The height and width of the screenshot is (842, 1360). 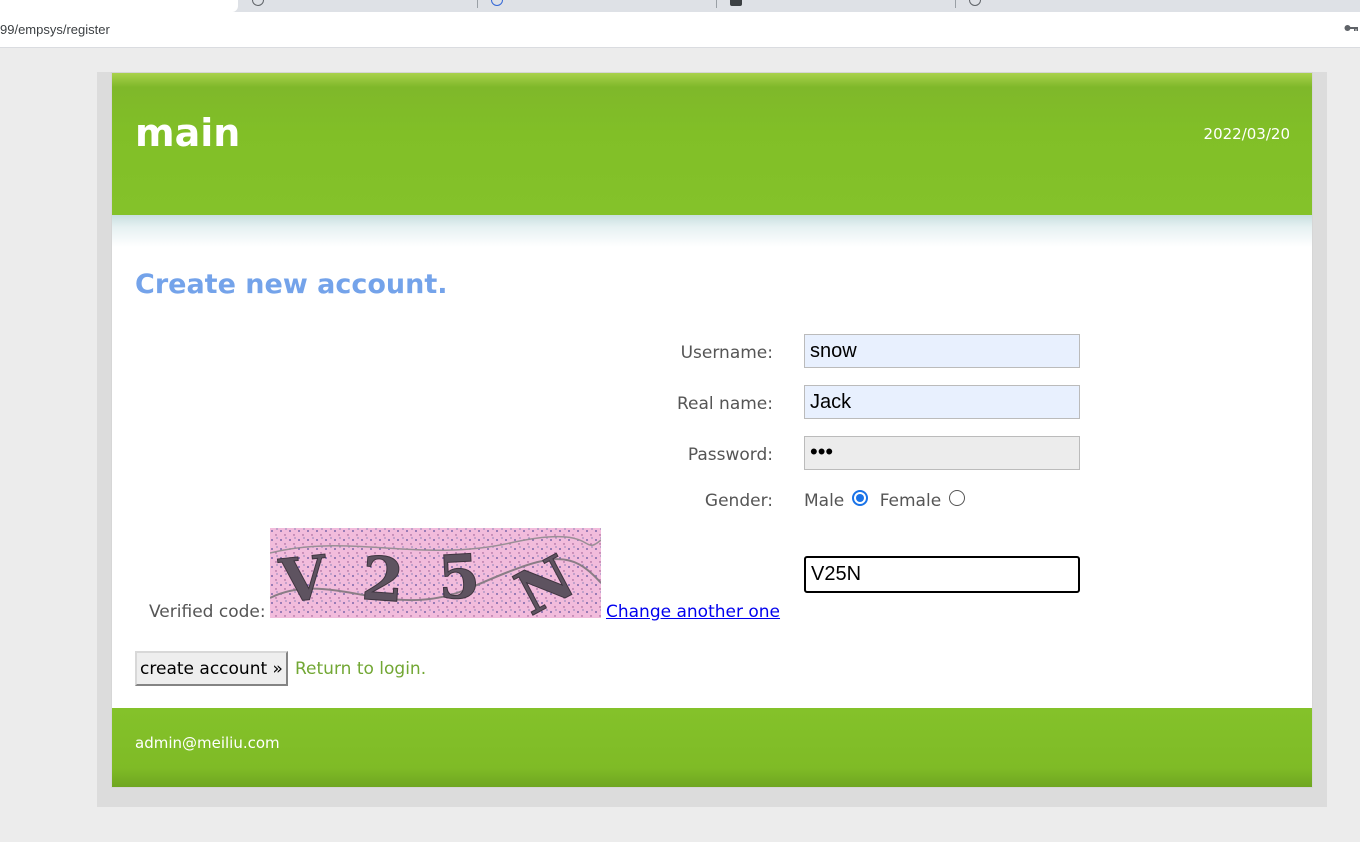 What do you see at coordinates (693, 612) in the screenshot?
I see `change-captcha-link: Change another one` at bounding box center [693, 612].